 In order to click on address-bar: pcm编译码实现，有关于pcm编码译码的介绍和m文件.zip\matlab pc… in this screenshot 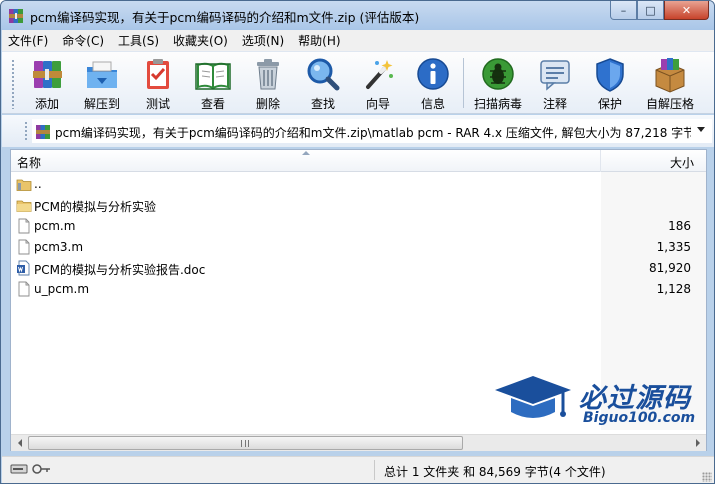, I will do `click(358, 131)`.